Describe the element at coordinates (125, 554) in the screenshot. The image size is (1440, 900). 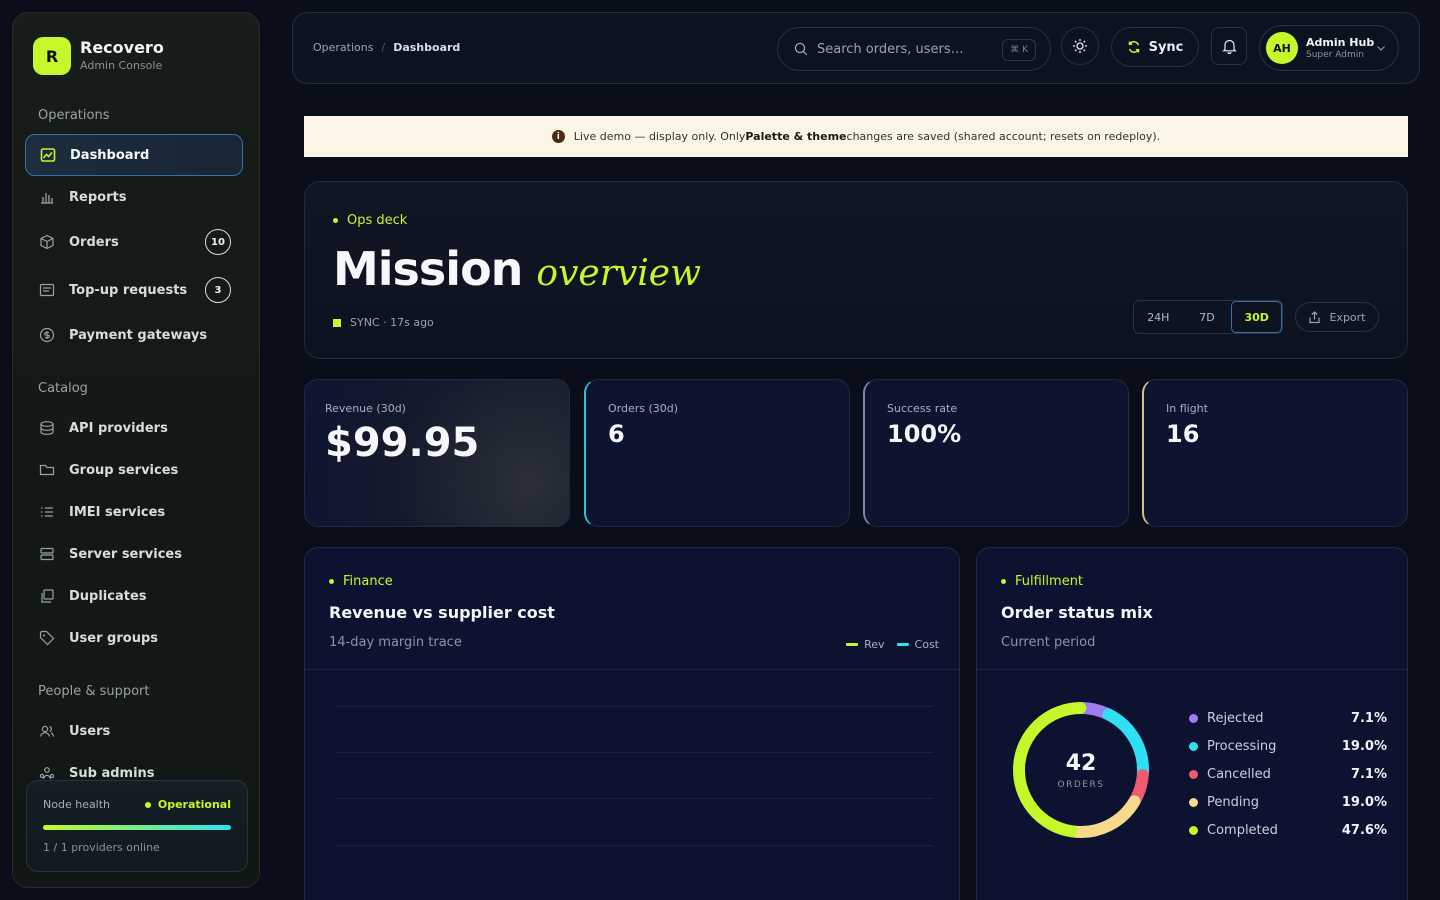
I see `sidebar-item-label: Server services` at that location.